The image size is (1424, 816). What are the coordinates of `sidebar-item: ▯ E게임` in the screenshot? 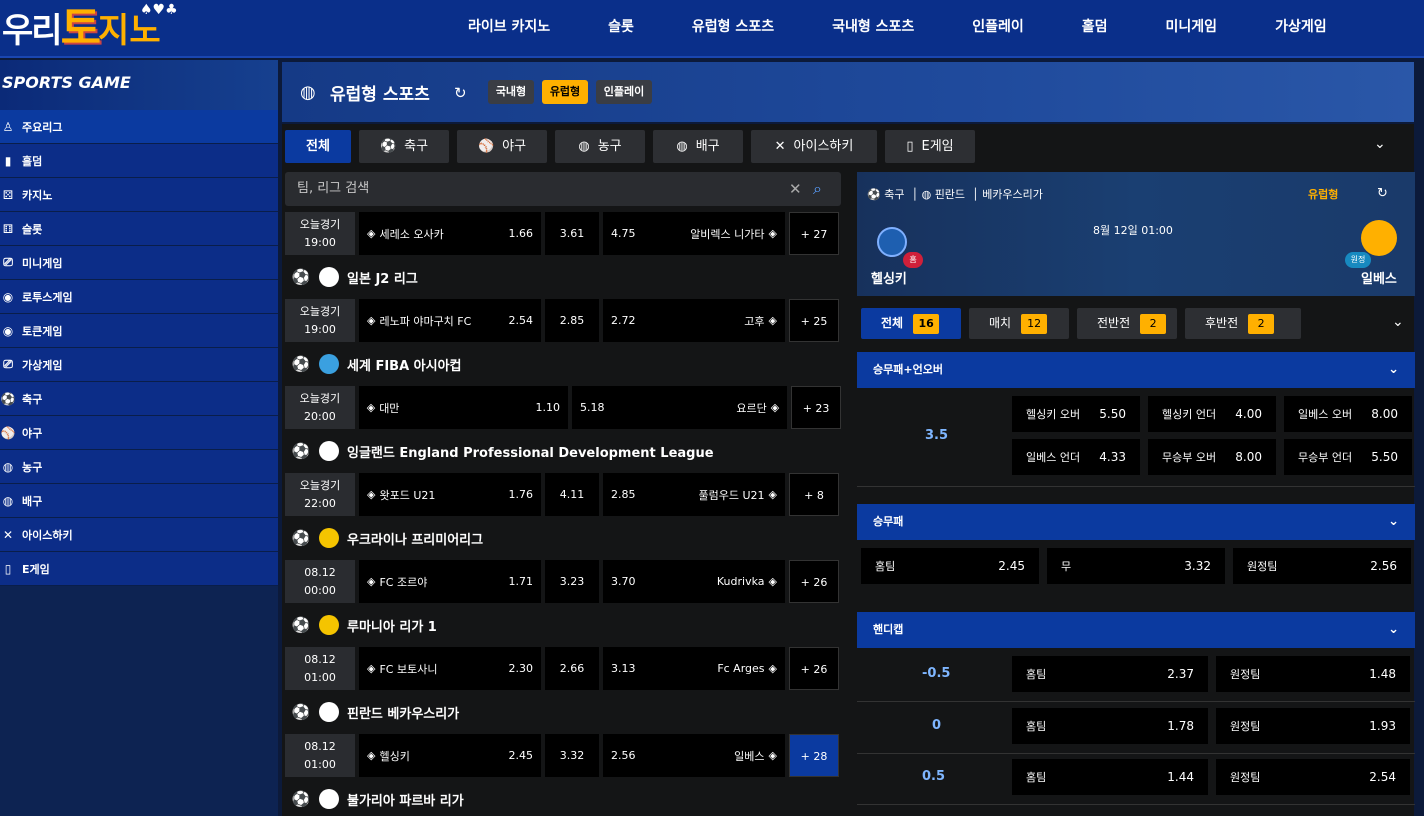 It's located at (139, 569).